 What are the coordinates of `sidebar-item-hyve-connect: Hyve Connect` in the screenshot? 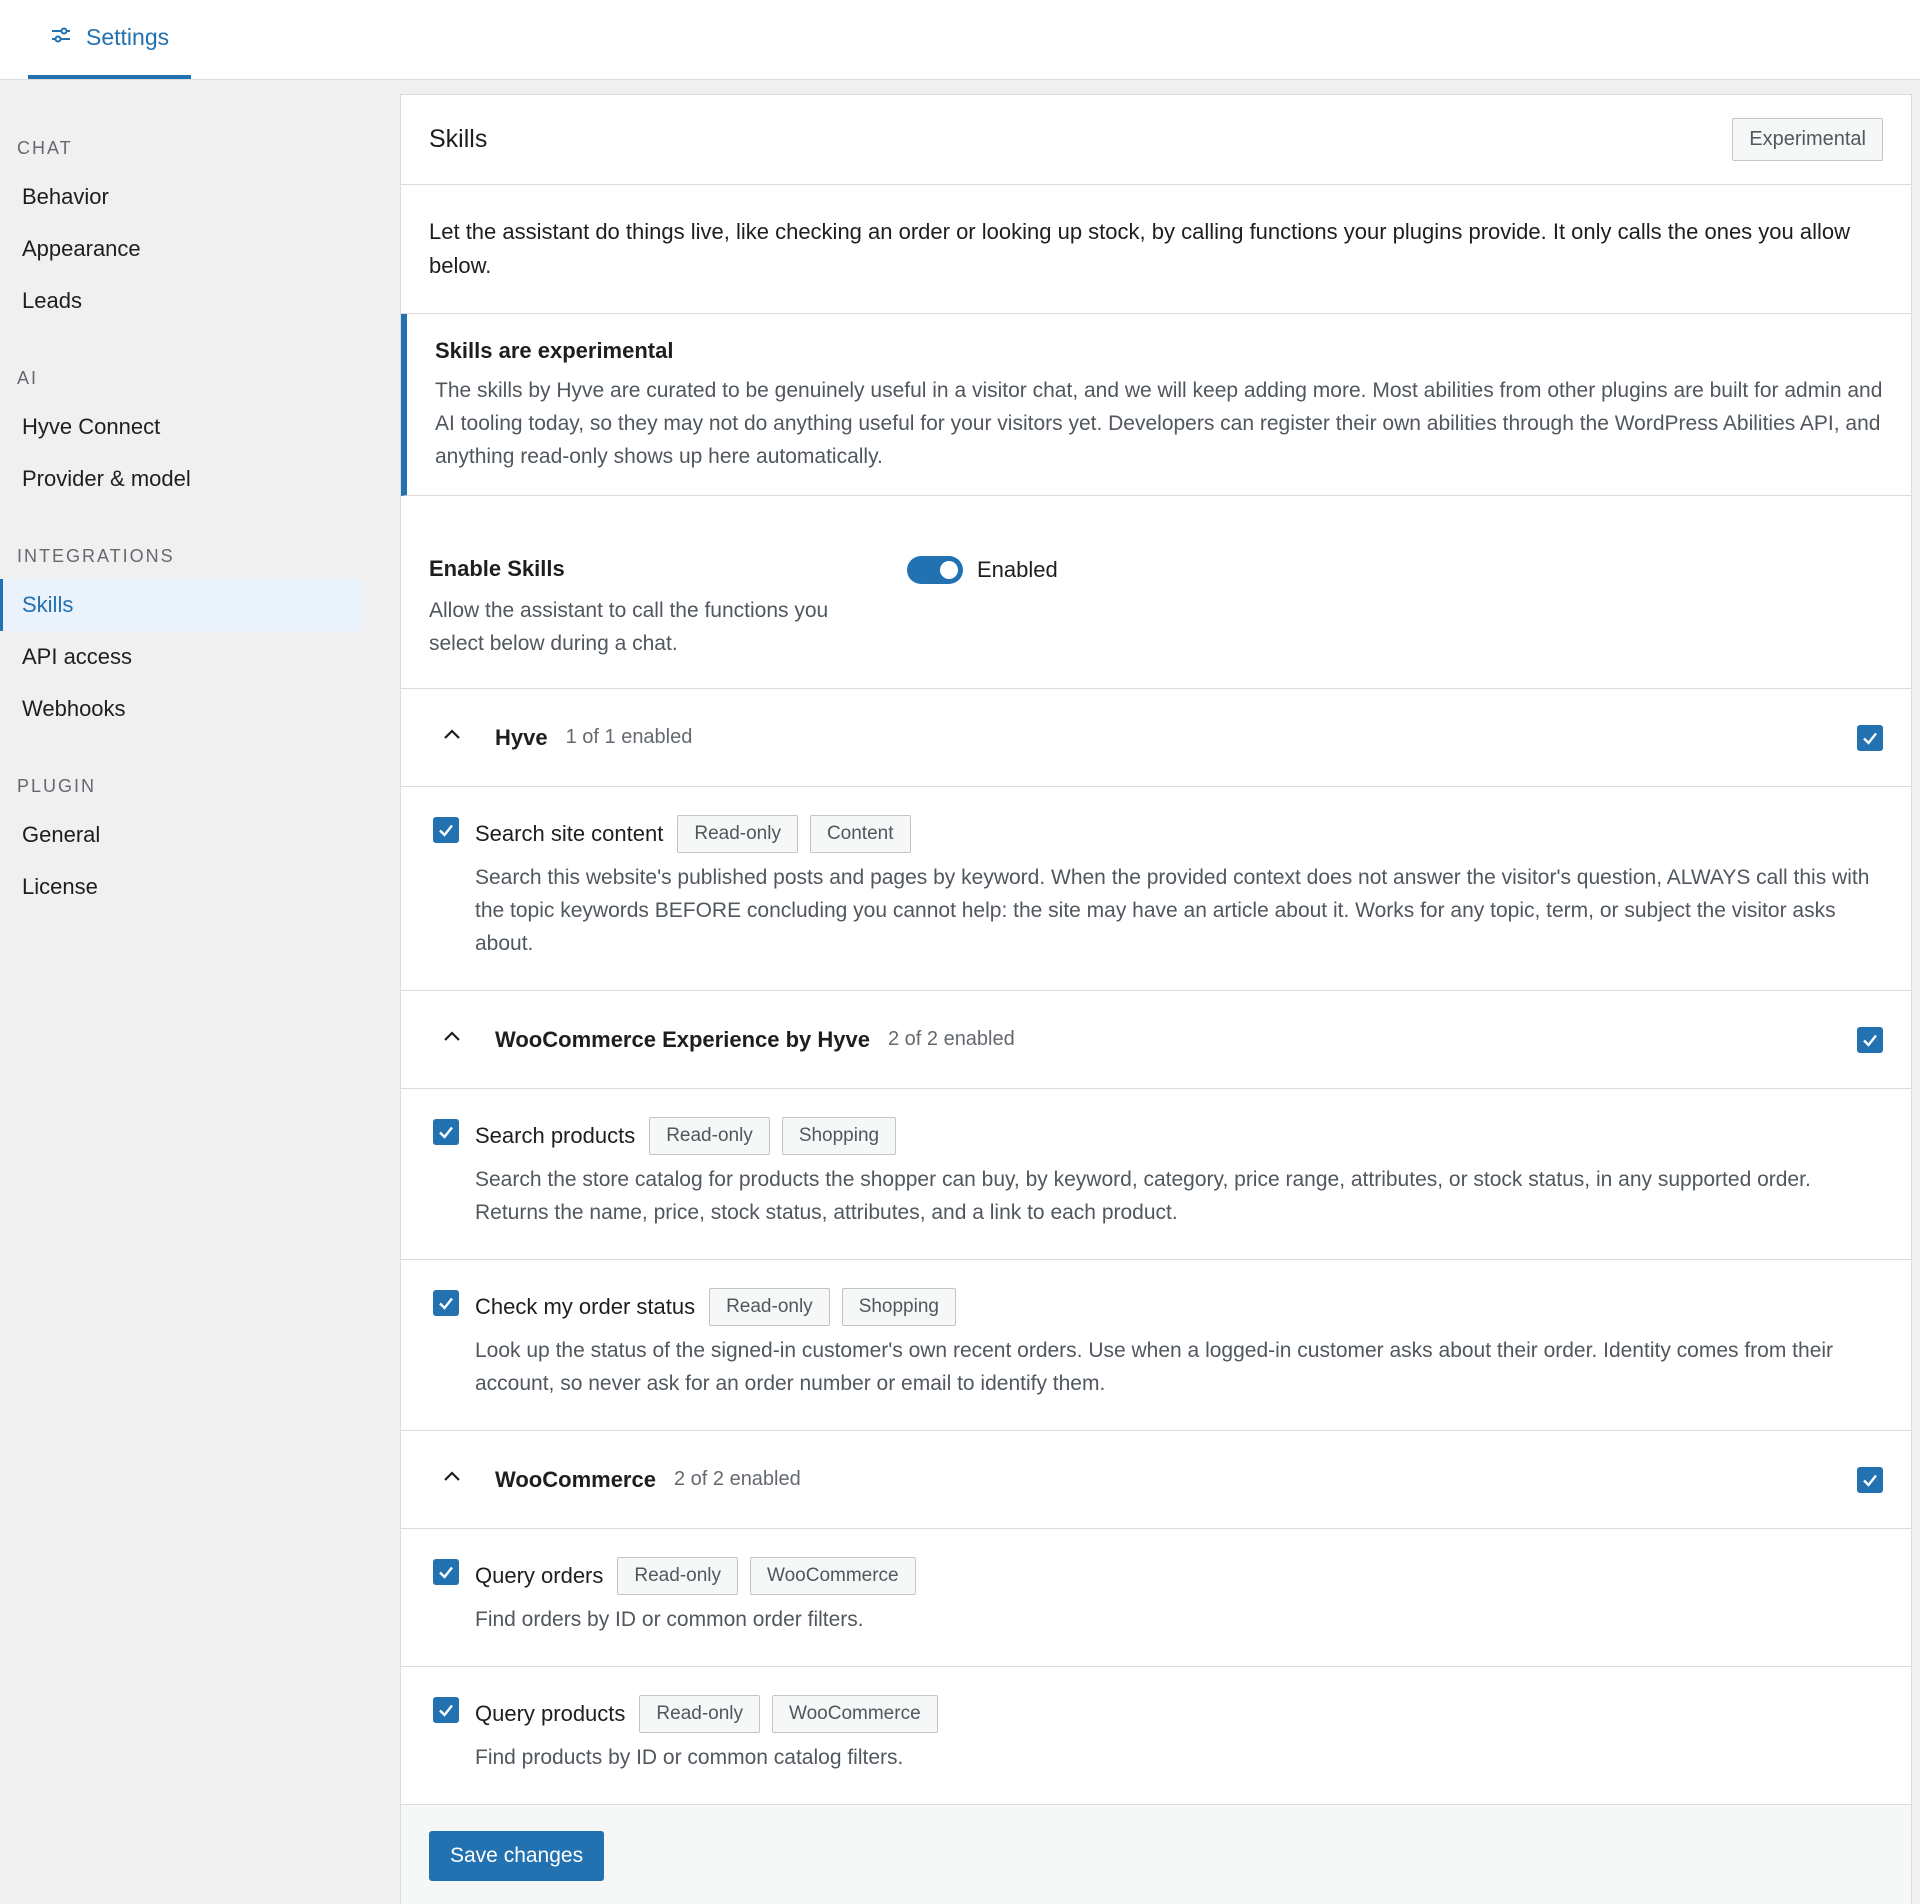 It's located at (181, 427).